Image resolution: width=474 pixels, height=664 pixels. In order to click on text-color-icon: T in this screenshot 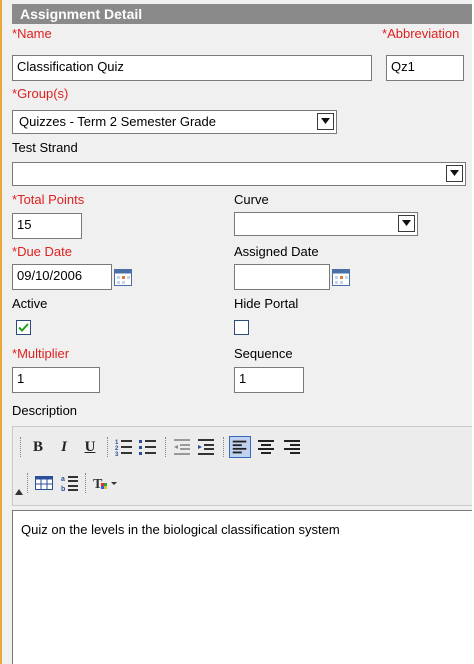, I will do `click(105, 483)`.